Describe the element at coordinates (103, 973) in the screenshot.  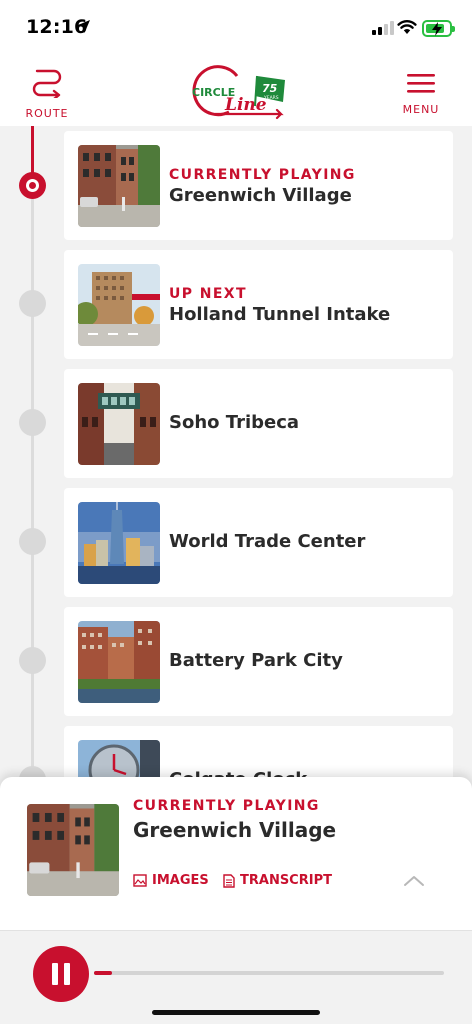
I see `progress-fill` at that location.